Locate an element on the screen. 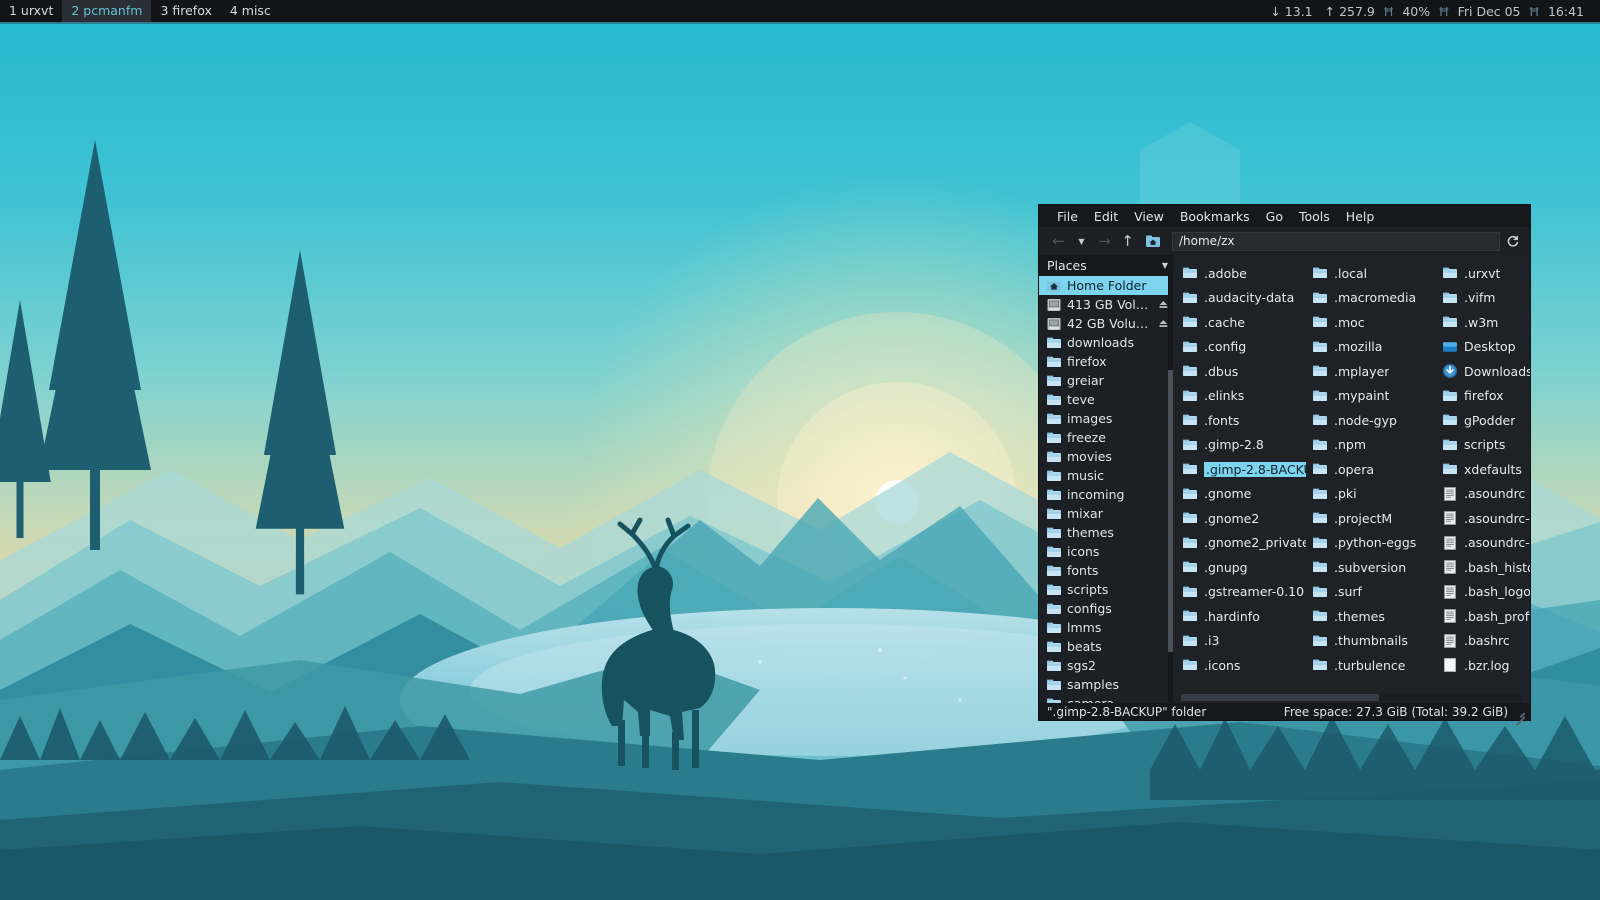 This screenshot has width=1600, height=900. file-item: firefox is located at coordinates (1484, 396).